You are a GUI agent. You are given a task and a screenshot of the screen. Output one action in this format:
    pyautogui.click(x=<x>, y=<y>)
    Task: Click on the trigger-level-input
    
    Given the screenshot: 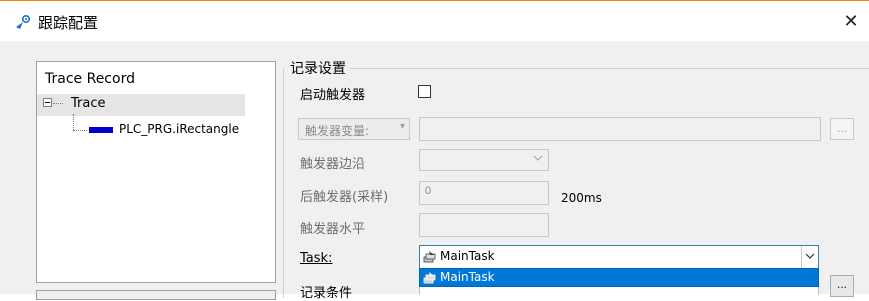 What is the action you would take?
    pyautogui.click(x=484, y=225)
    